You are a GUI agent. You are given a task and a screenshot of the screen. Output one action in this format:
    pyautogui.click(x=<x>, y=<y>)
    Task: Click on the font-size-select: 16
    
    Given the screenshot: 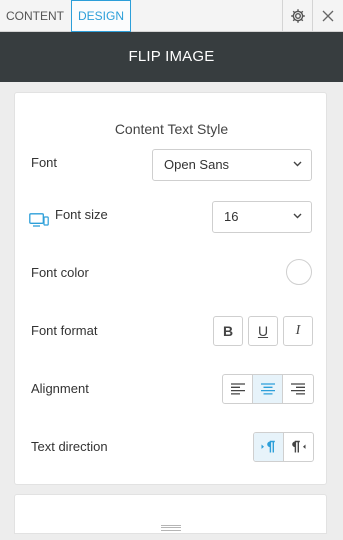 What is the action you would take?
    pyautogui.click(x=262, y=217)
    